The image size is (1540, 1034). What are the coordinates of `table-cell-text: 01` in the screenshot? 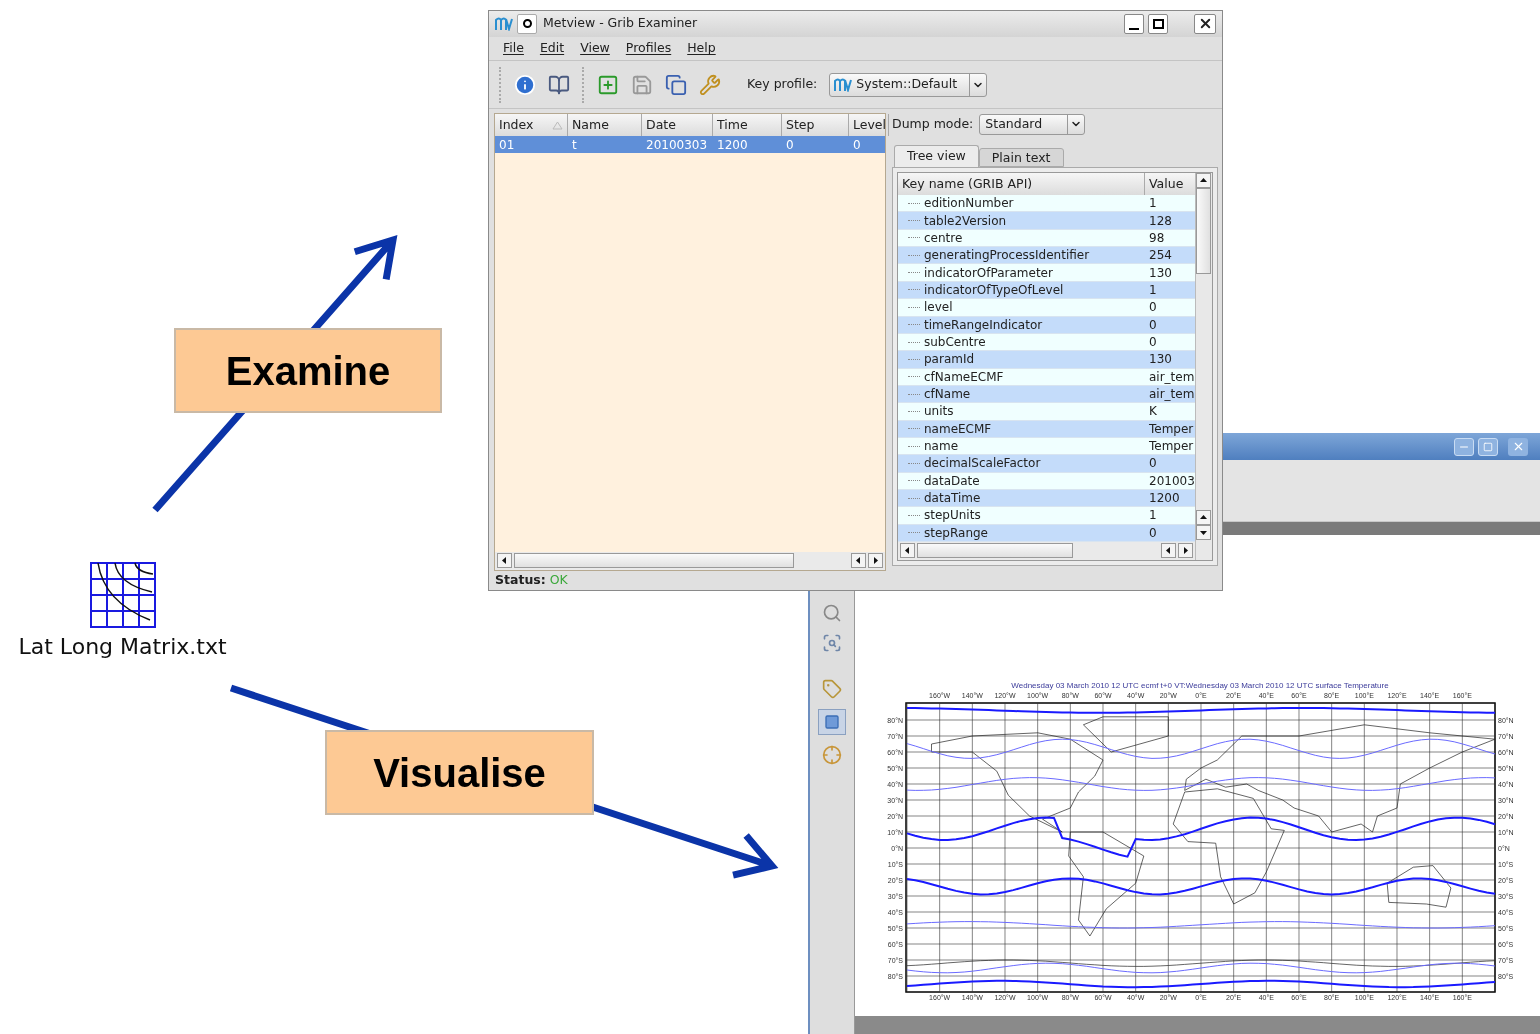 It's located at (507, 145).